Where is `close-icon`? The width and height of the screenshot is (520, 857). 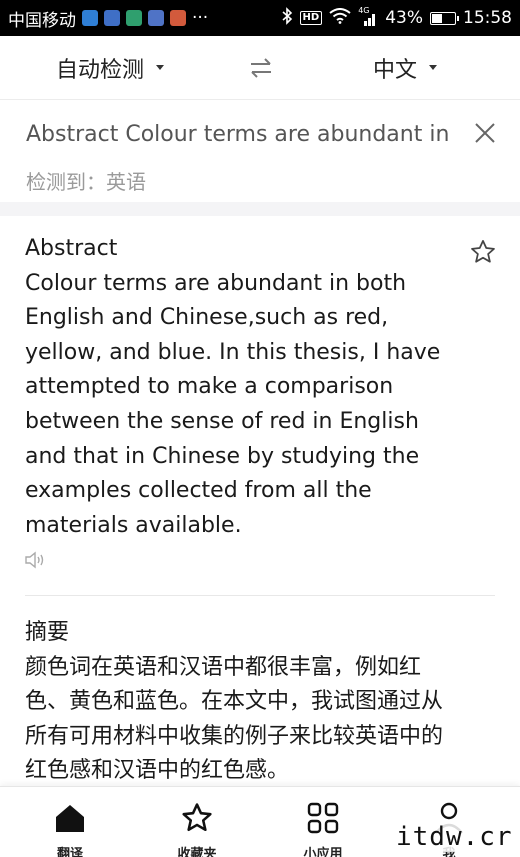
close-icon is located at coordinates (485, 133).